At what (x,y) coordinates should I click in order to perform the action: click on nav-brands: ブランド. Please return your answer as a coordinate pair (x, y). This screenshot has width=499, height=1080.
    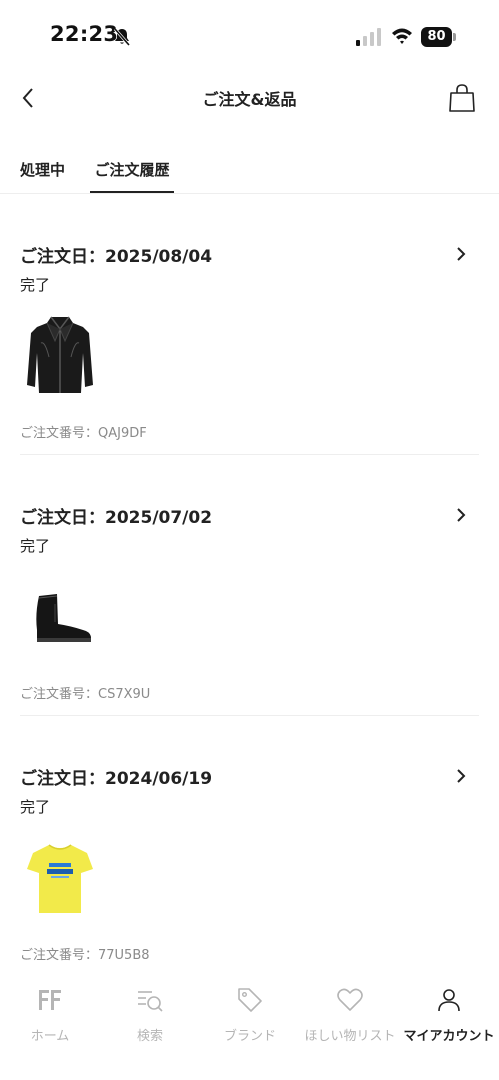
    Looking at the image, I should click on (250, 1013).